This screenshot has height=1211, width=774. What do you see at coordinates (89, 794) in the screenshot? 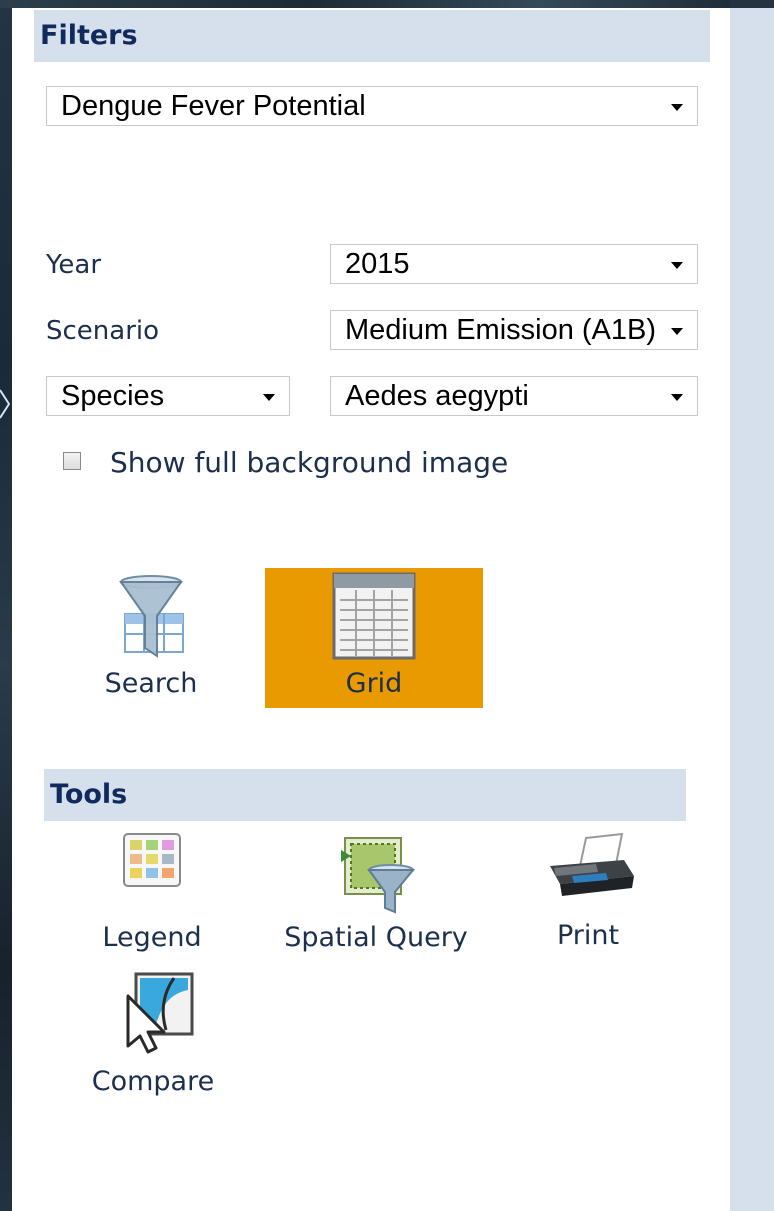
I see `tools-header-label: Tools` at bounding box center [89, 794].